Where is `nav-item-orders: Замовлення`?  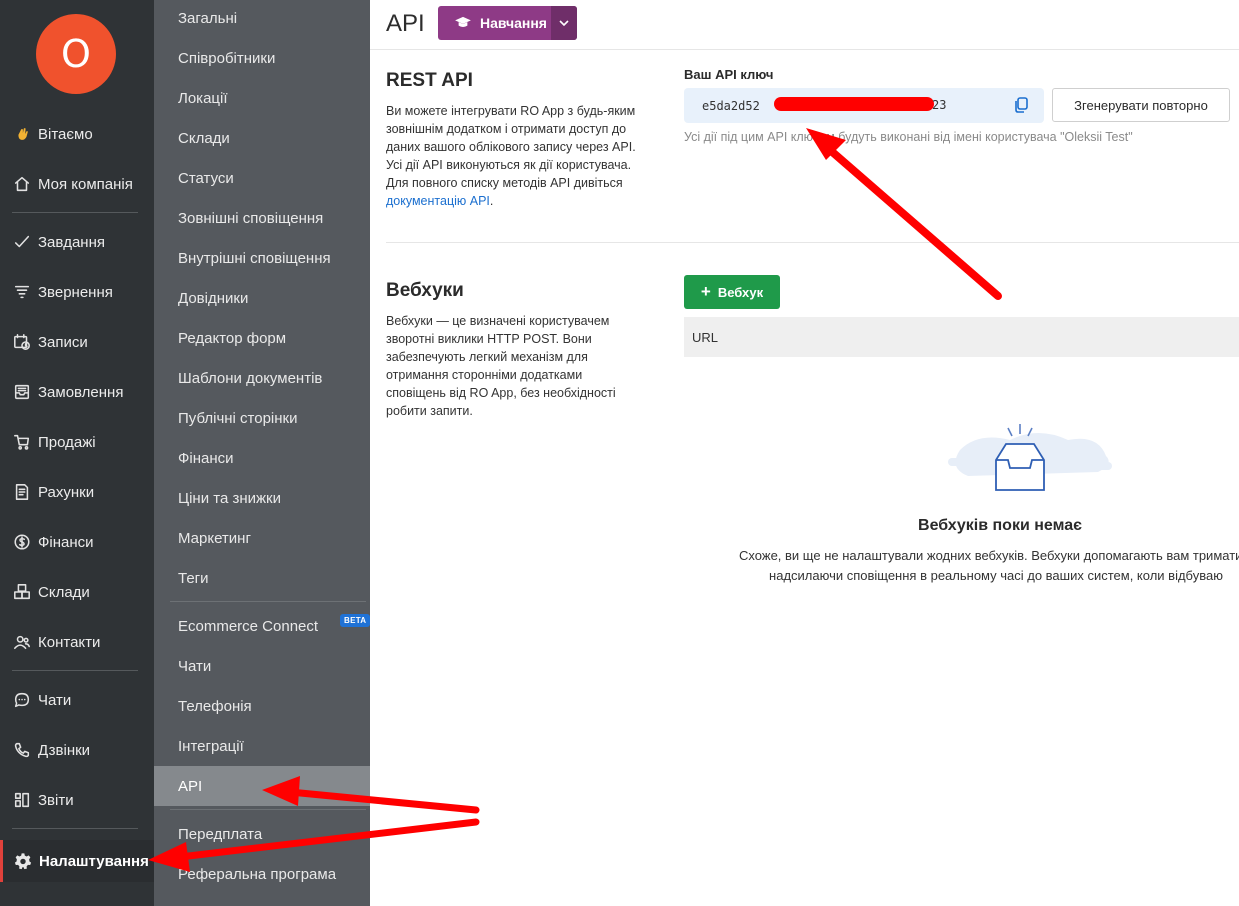 nav-item-orders: Замовлення is located at coordinates (77, 392).